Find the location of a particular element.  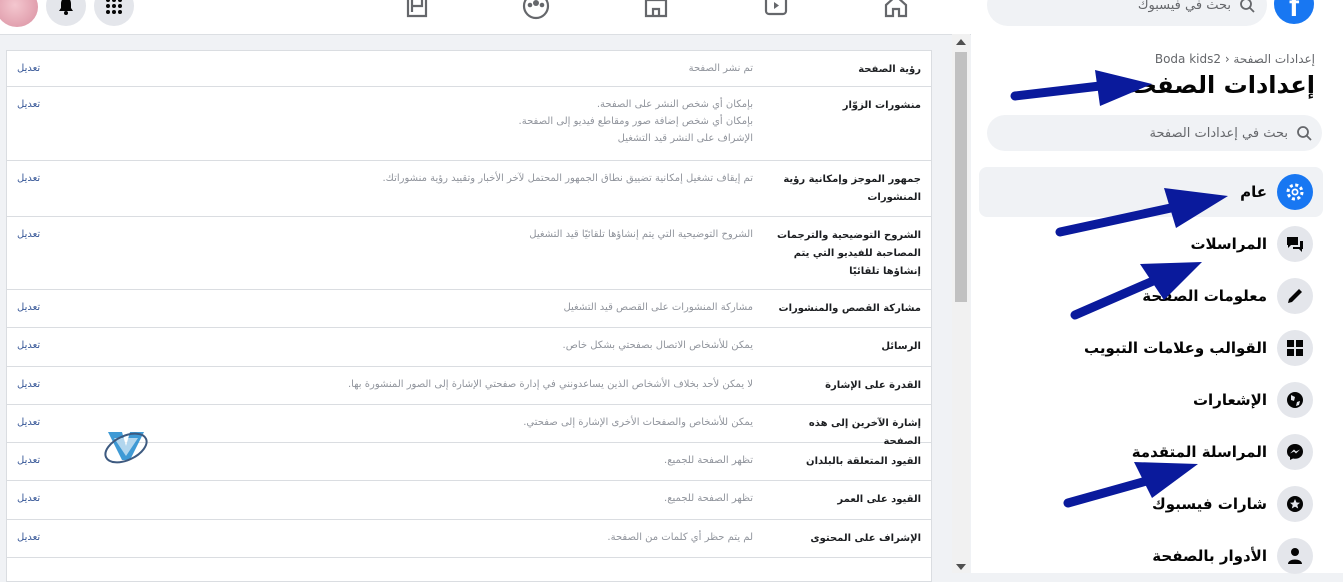

messenger-icon is located at coordinates (1295, 452).